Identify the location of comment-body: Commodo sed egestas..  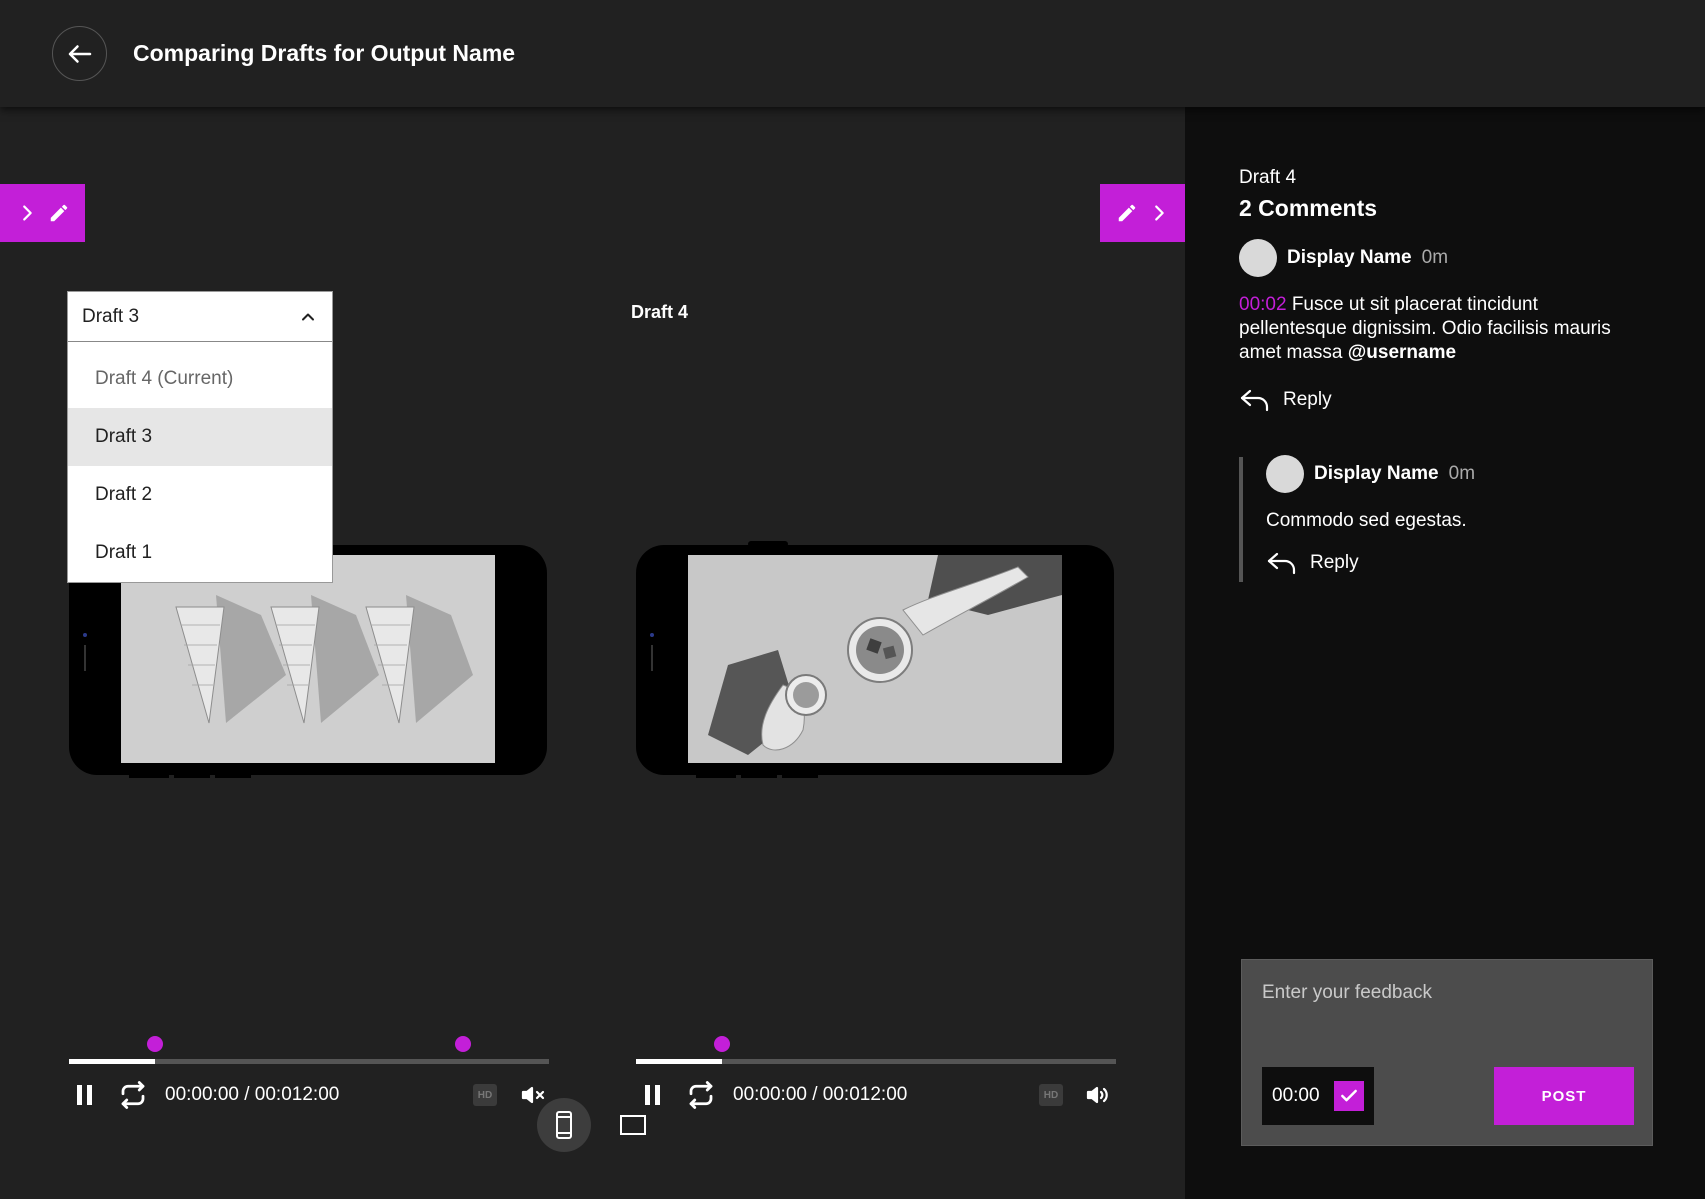
(1366, 520).